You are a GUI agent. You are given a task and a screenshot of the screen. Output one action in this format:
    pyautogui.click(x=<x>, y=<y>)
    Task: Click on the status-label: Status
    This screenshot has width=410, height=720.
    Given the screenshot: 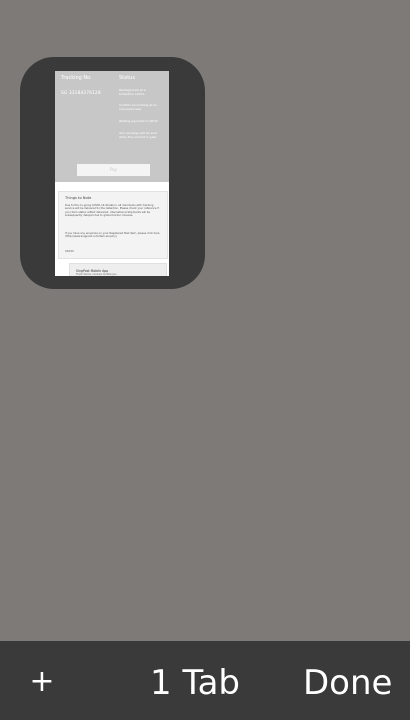 What is the action you would take?
    pyautogui.click(x=127, y=78)
    